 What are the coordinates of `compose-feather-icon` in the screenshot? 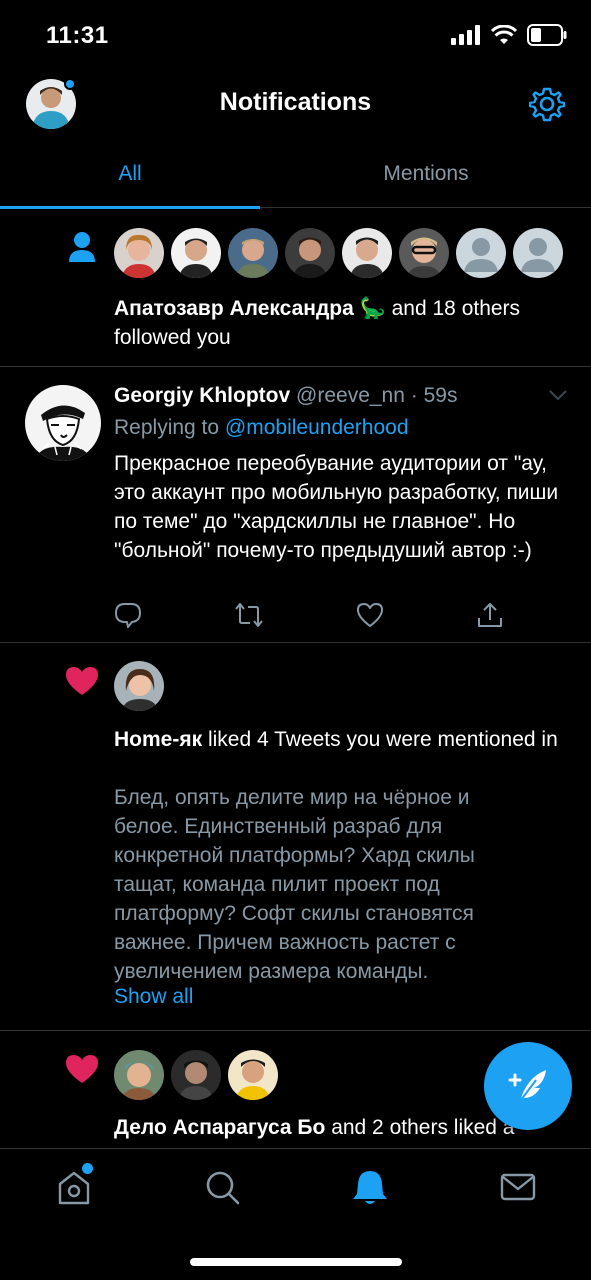 It's located at (527, 1087).